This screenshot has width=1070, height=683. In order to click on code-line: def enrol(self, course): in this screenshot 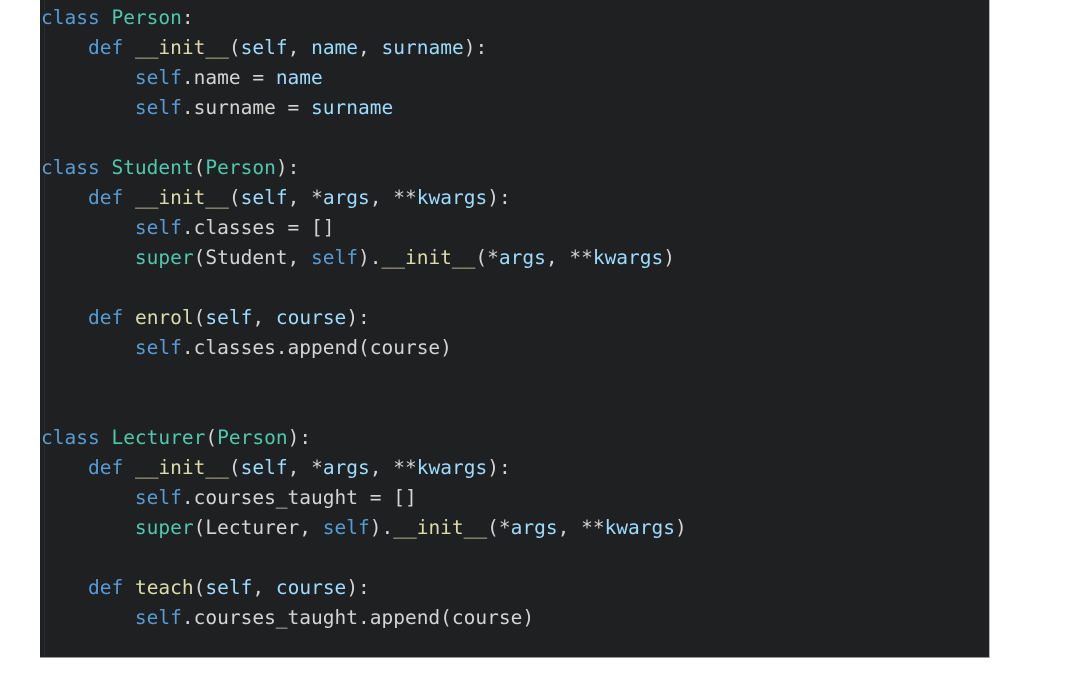, I will do `click(514, 318)`.